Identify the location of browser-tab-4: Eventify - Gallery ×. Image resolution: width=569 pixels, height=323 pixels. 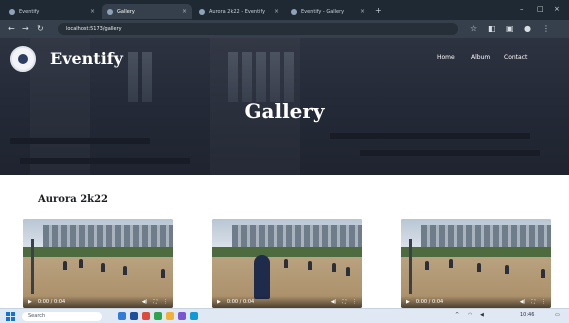
(328, 11).